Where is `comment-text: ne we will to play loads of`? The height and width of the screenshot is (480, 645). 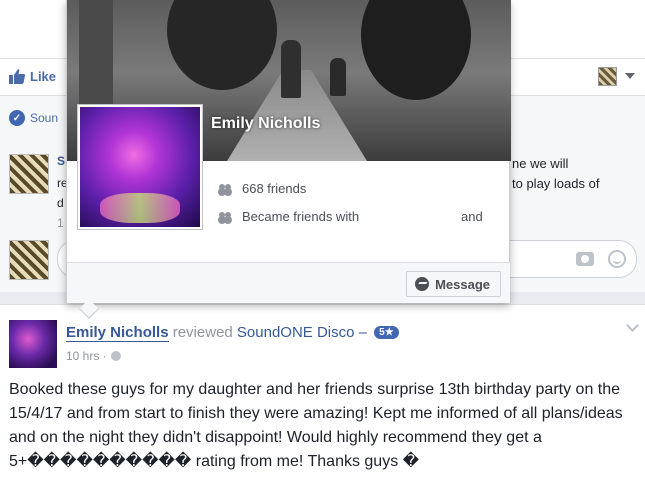 comment-text: ne we will to play loads of is located at coordinates (556, 173).